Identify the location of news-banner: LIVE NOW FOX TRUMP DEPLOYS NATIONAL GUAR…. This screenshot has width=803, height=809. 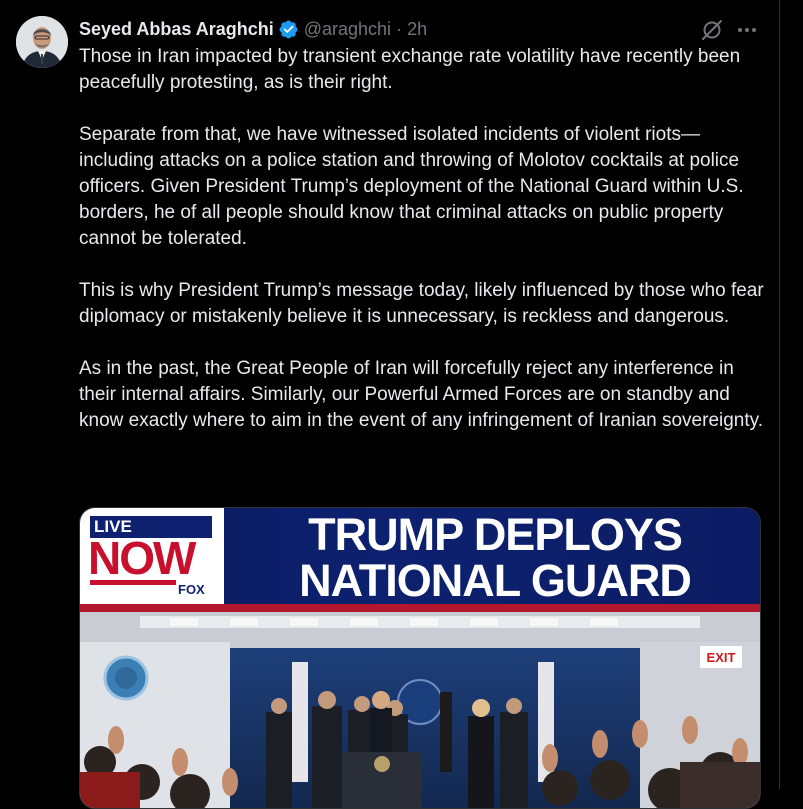
(420, 560).